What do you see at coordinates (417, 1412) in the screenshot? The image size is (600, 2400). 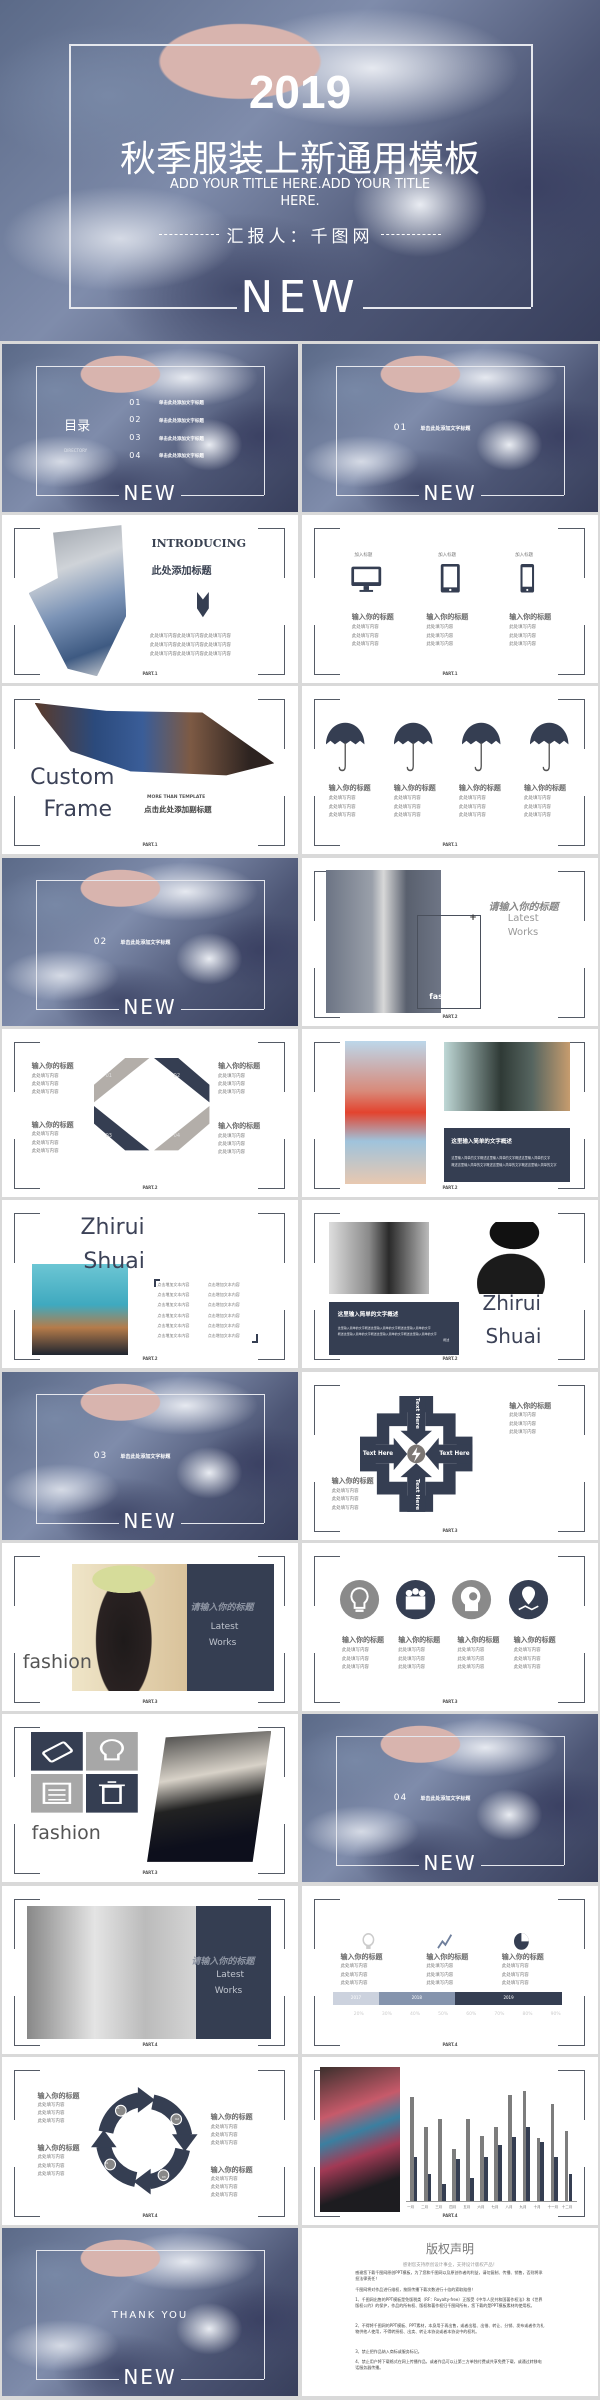 I see `cross-text-label: Text Here` at bounding box center [417, 1412].